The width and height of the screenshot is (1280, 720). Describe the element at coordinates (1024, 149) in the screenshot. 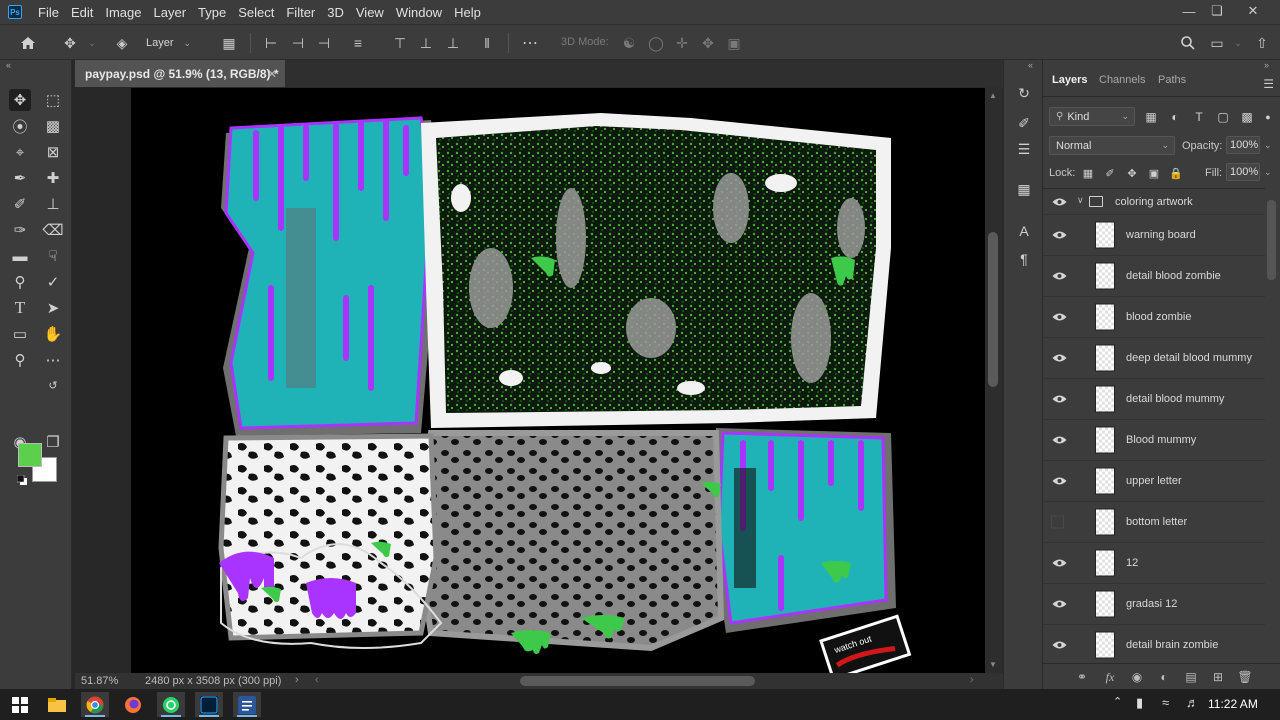

I see `adjustments-icon: ☰` at that location.